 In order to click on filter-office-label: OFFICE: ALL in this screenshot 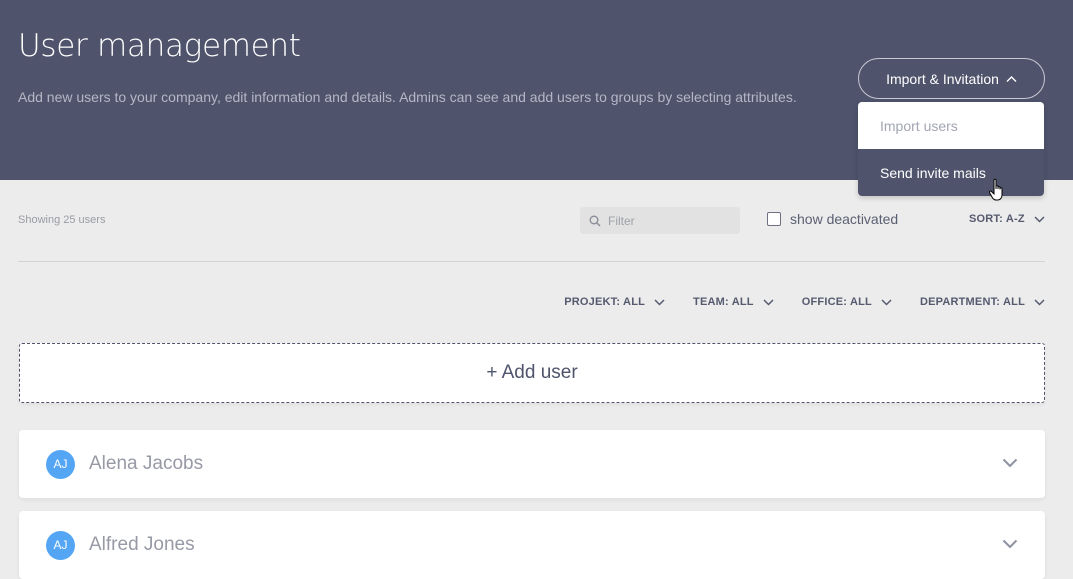, I will do `click(836, 302)`.